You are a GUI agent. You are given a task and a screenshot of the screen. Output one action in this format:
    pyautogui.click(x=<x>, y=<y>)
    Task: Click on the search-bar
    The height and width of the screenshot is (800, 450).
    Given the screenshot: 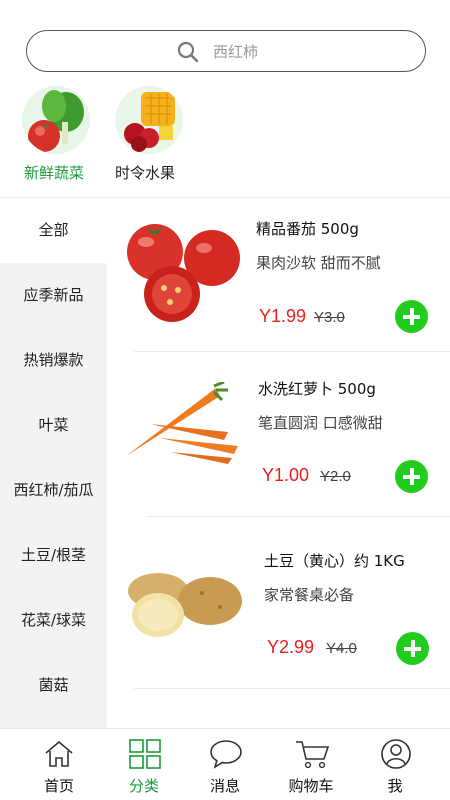 What is the action you would take?
    pyautogui.click(x=226, y=51)
    